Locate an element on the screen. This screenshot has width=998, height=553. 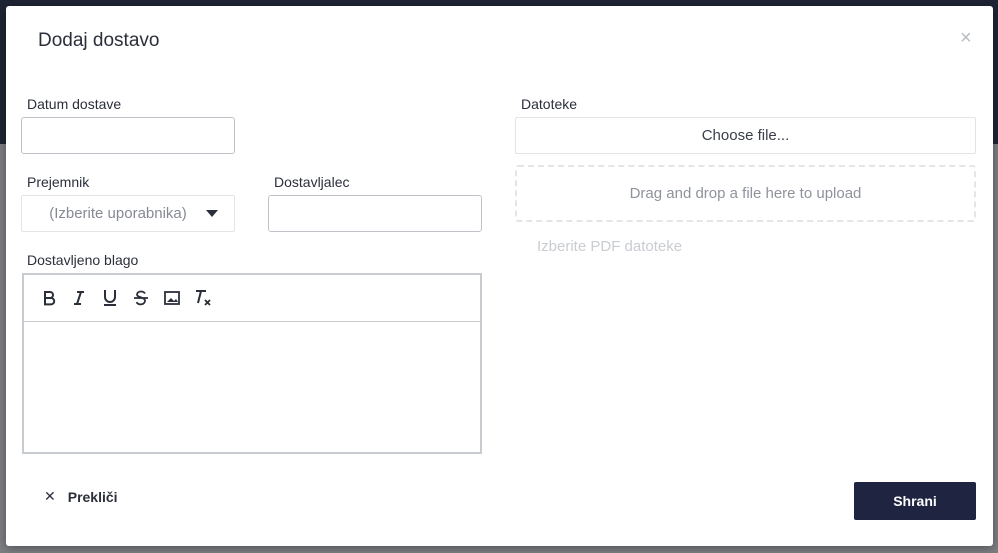
clear-format-icon is located at coordinates (203, 298).